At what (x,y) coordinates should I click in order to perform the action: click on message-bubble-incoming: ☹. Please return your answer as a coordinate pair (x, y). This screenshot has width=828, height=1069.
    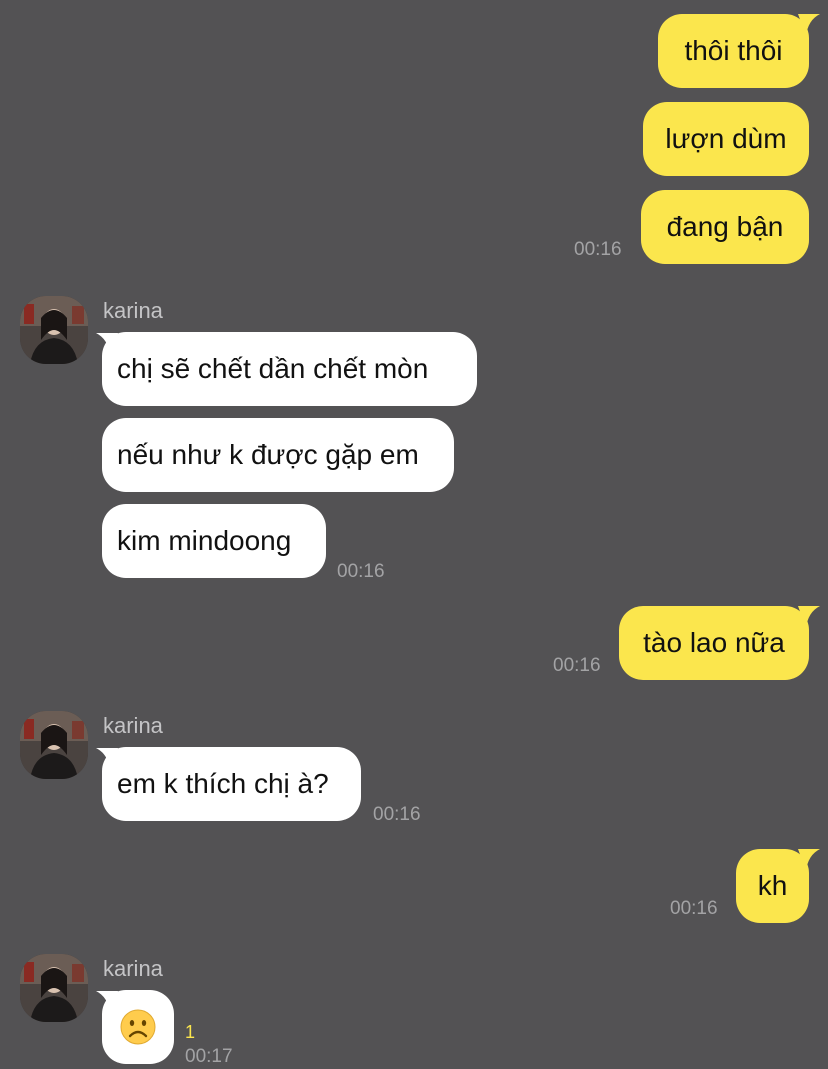
    Looking at the image, I should click on (138, 1027).